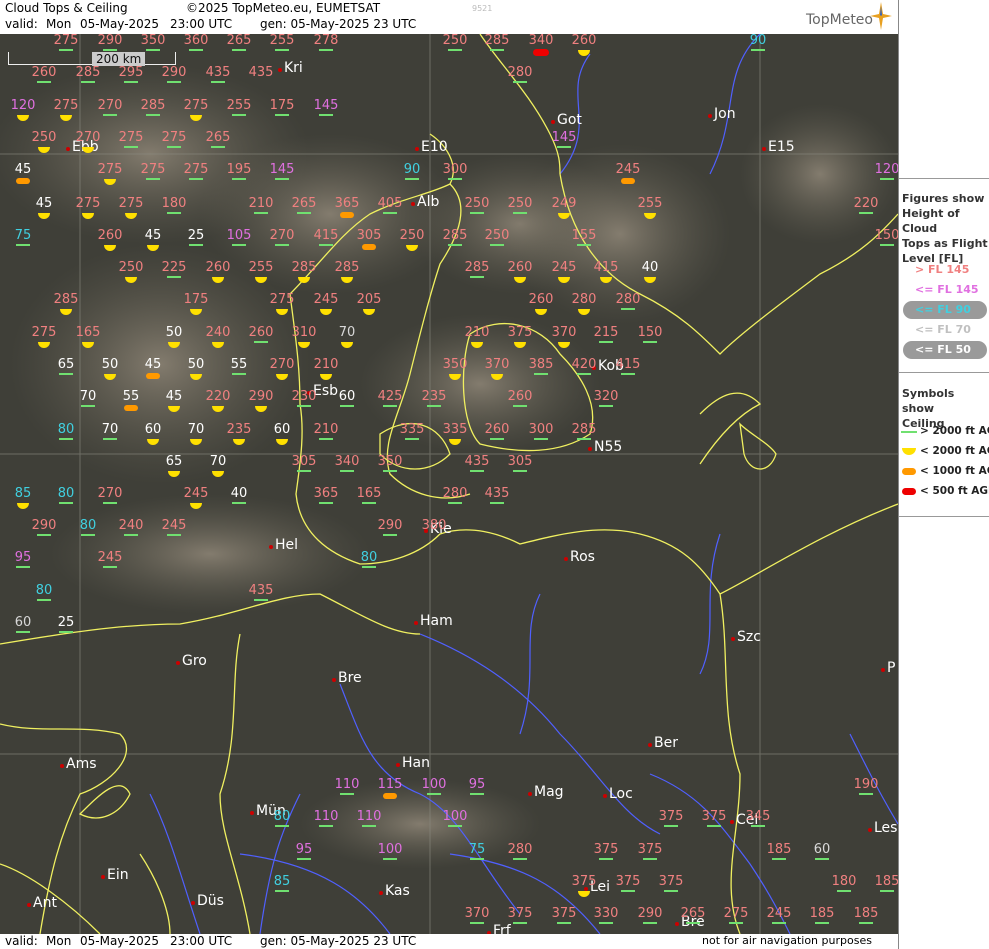  I want to click on cloud-top-value: 205, so click(369, 299).